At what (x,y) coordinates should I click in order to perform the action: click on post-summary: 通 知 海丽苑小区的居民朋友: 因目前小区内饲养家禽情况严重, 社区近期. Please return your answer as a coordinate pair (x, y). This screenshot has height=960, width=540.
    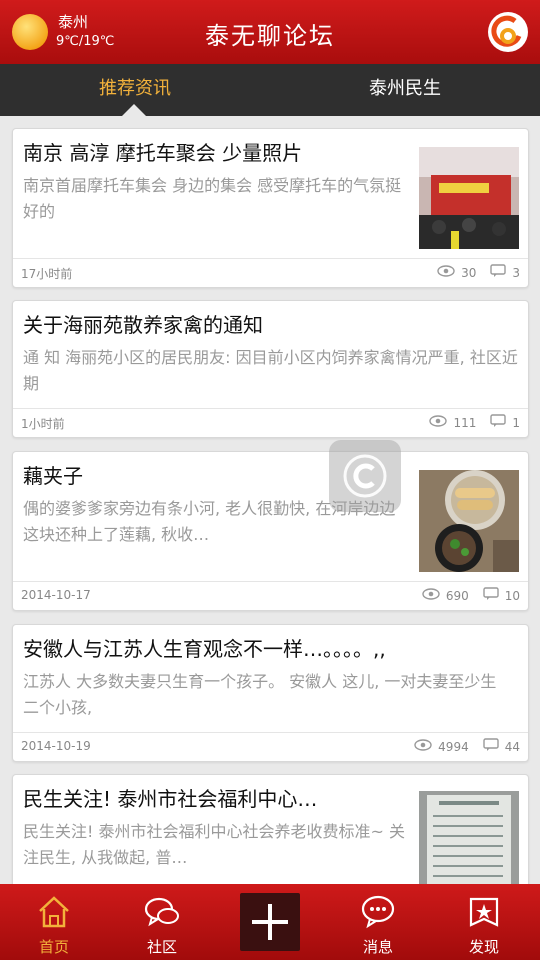
    Looking at the image, I should click on (270, 370).